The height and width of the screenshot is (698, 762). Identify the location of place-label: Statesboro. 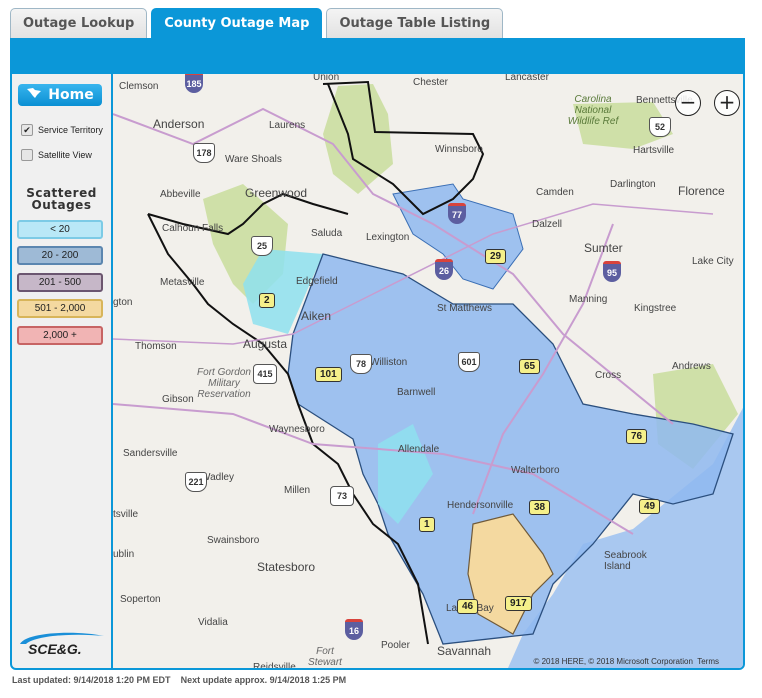
(286, 567).